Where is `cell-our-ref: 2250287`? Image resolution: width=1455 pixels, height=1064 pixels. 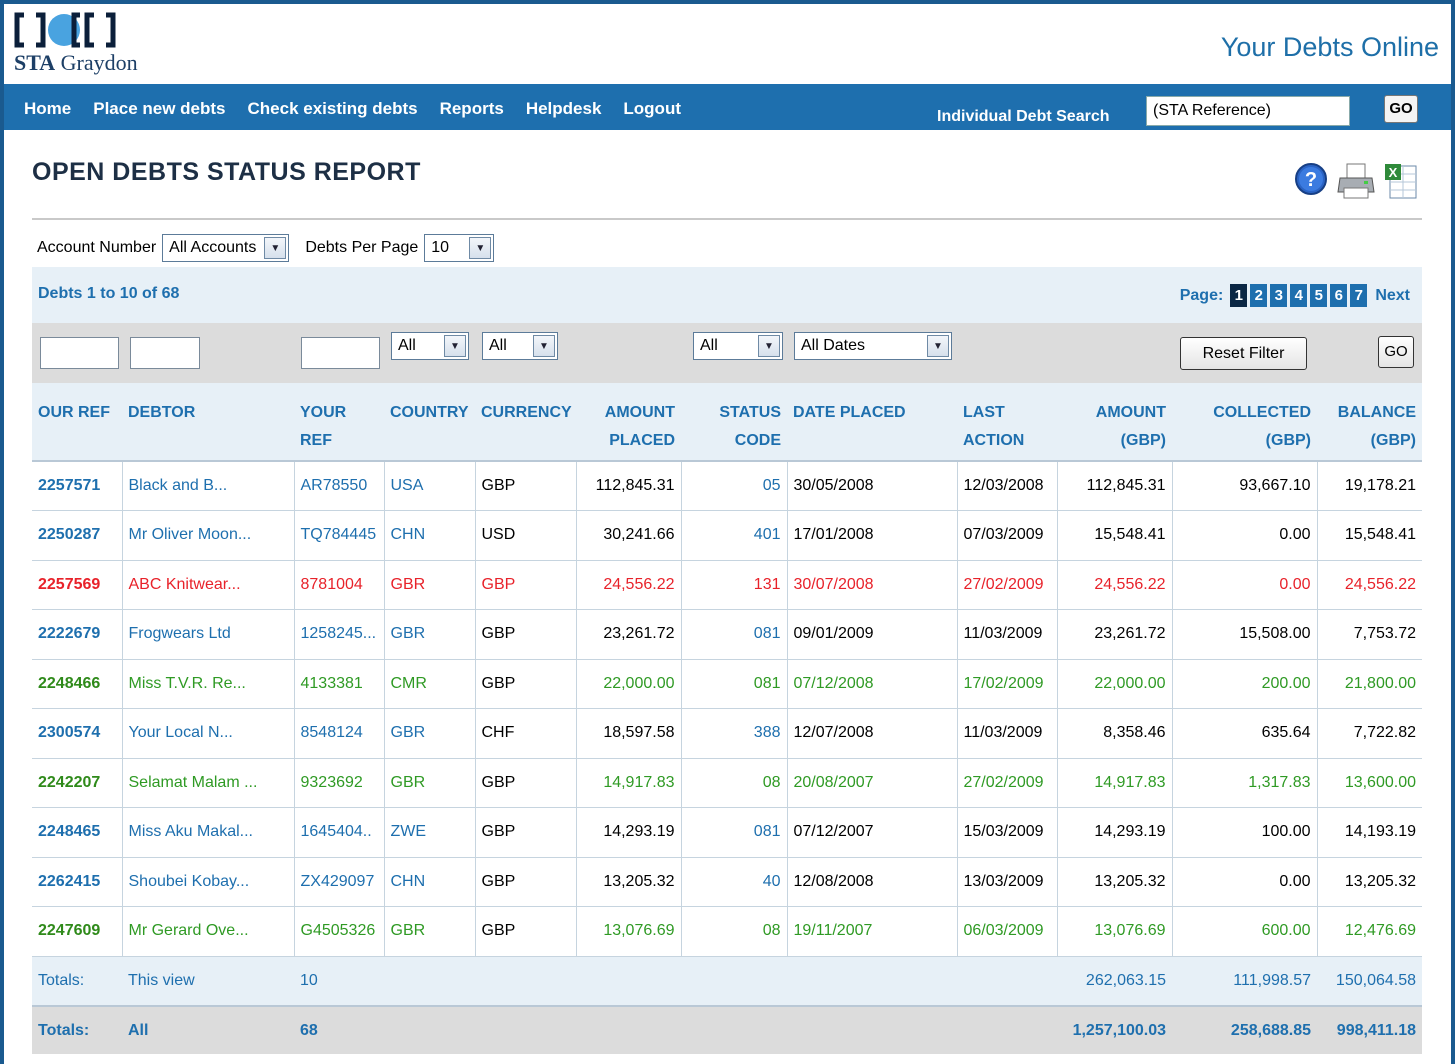 cell-our-ref: 2250287 is located at coordinates (77, 535).